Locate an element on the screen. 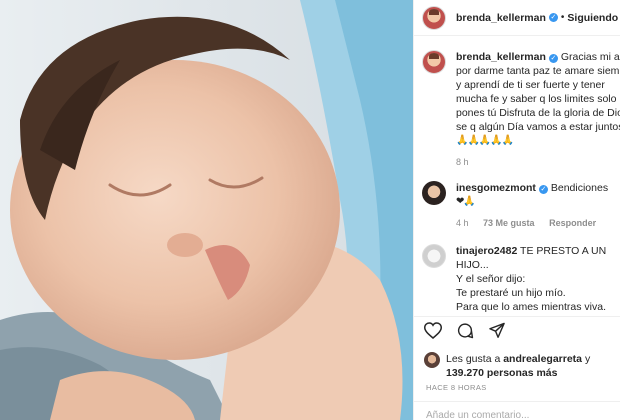  following-button: Siguiendo is located at coordinates (592, 18).